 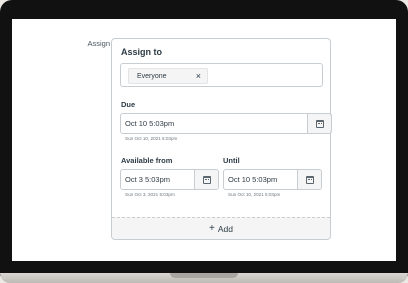 What do you see at coordinates (168, 76) in the screenshot?
I see `assignee-tag: Everyone ×` at bounding box center [168, 76].